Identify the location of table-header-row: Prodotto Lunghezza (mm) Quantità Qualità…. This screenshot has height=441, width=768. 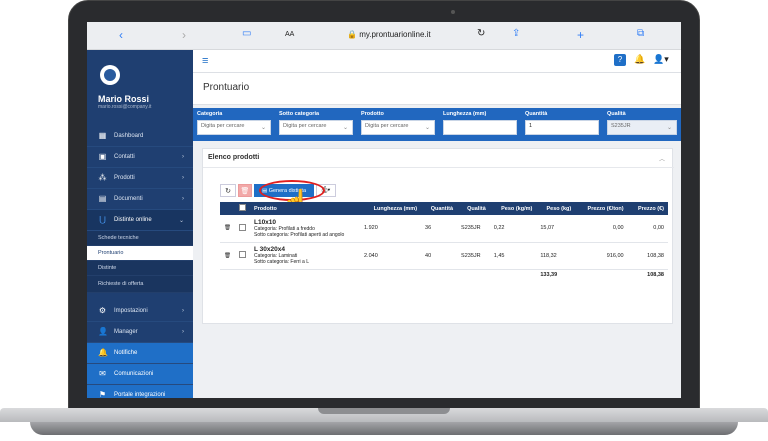
(444, 208).